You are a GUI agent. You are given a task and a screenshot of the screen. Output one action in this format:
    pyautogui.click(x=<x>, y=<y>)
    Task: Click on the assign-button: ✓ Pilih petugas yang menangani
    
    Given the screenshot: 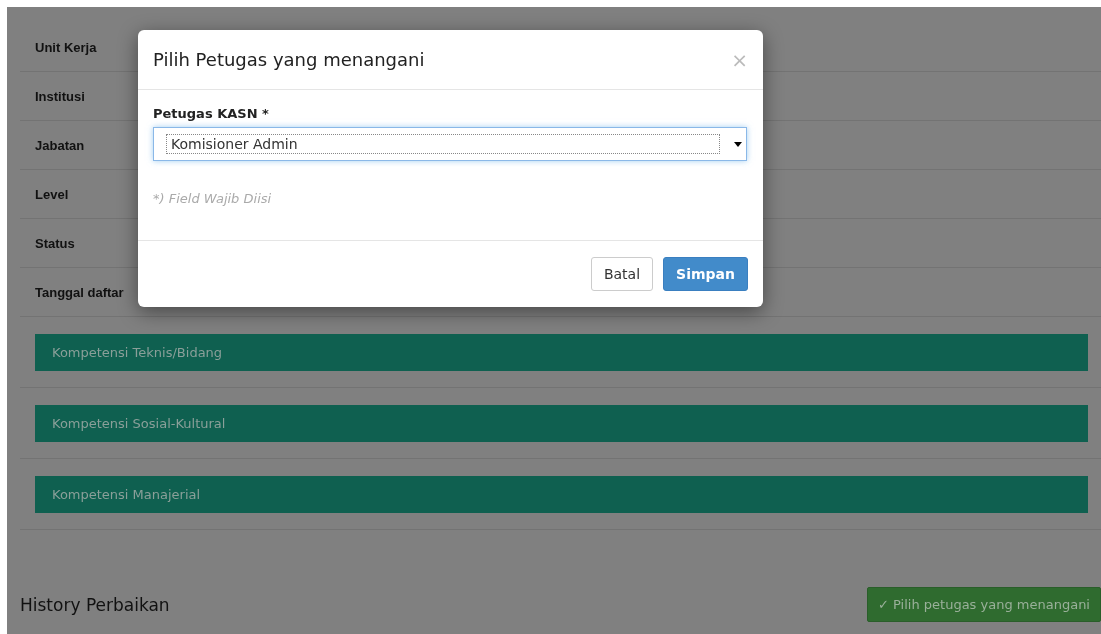 What is the action you would take?
    pyautogui.click(x=984, y=604)
    